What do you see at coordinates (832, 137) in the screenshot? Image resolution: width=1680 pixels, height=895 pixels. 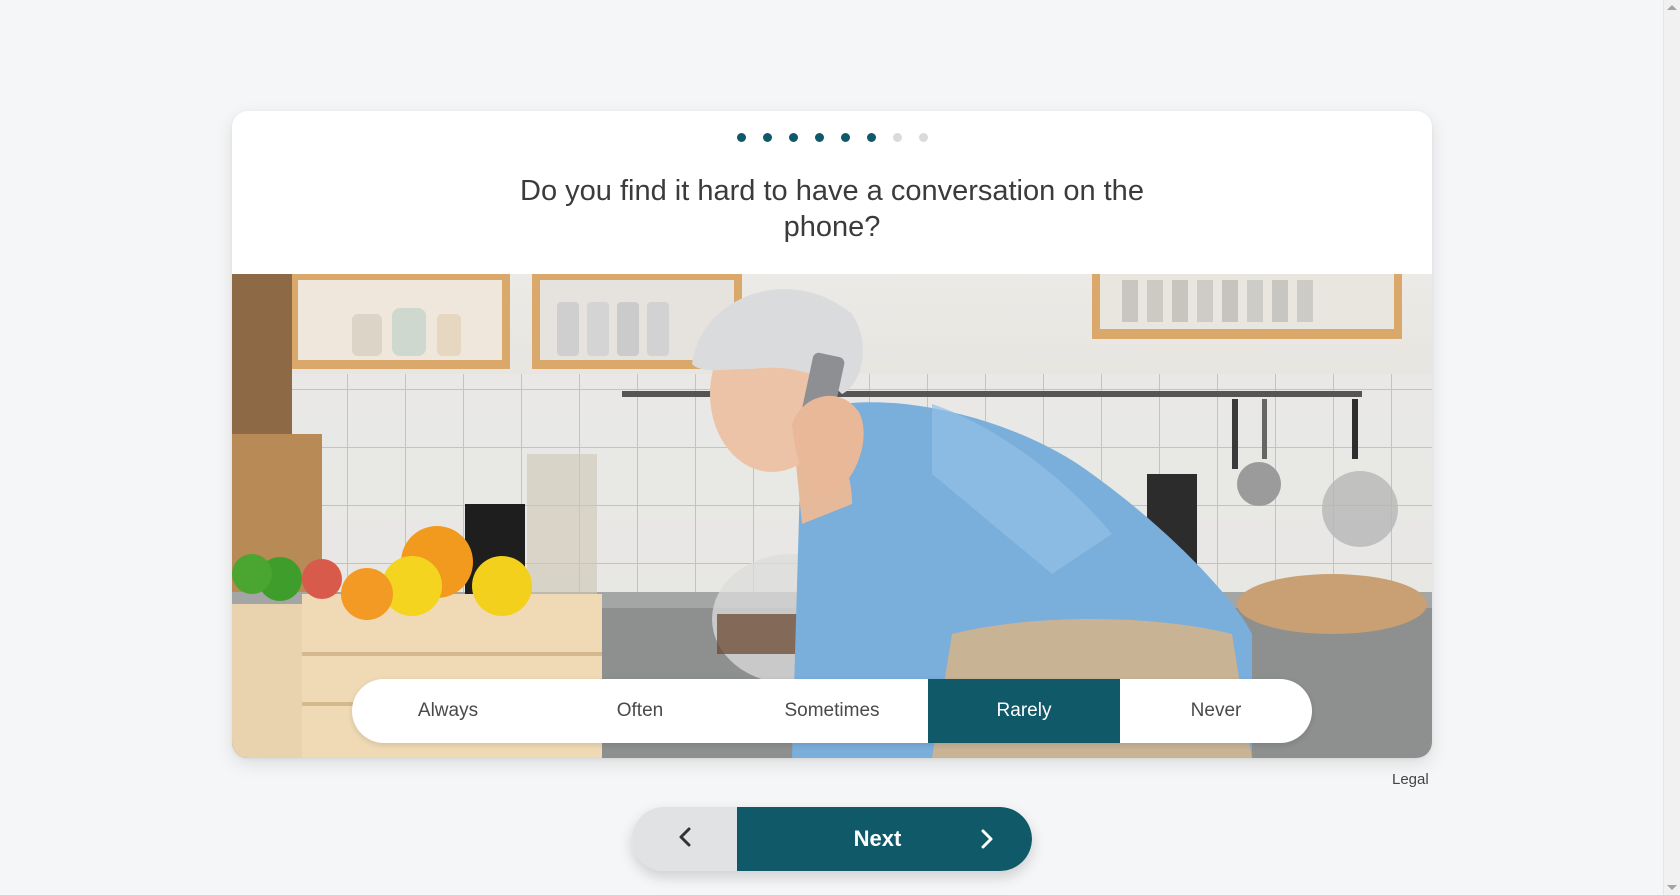 I see `progress-dots` at bounding box center [832, 137].